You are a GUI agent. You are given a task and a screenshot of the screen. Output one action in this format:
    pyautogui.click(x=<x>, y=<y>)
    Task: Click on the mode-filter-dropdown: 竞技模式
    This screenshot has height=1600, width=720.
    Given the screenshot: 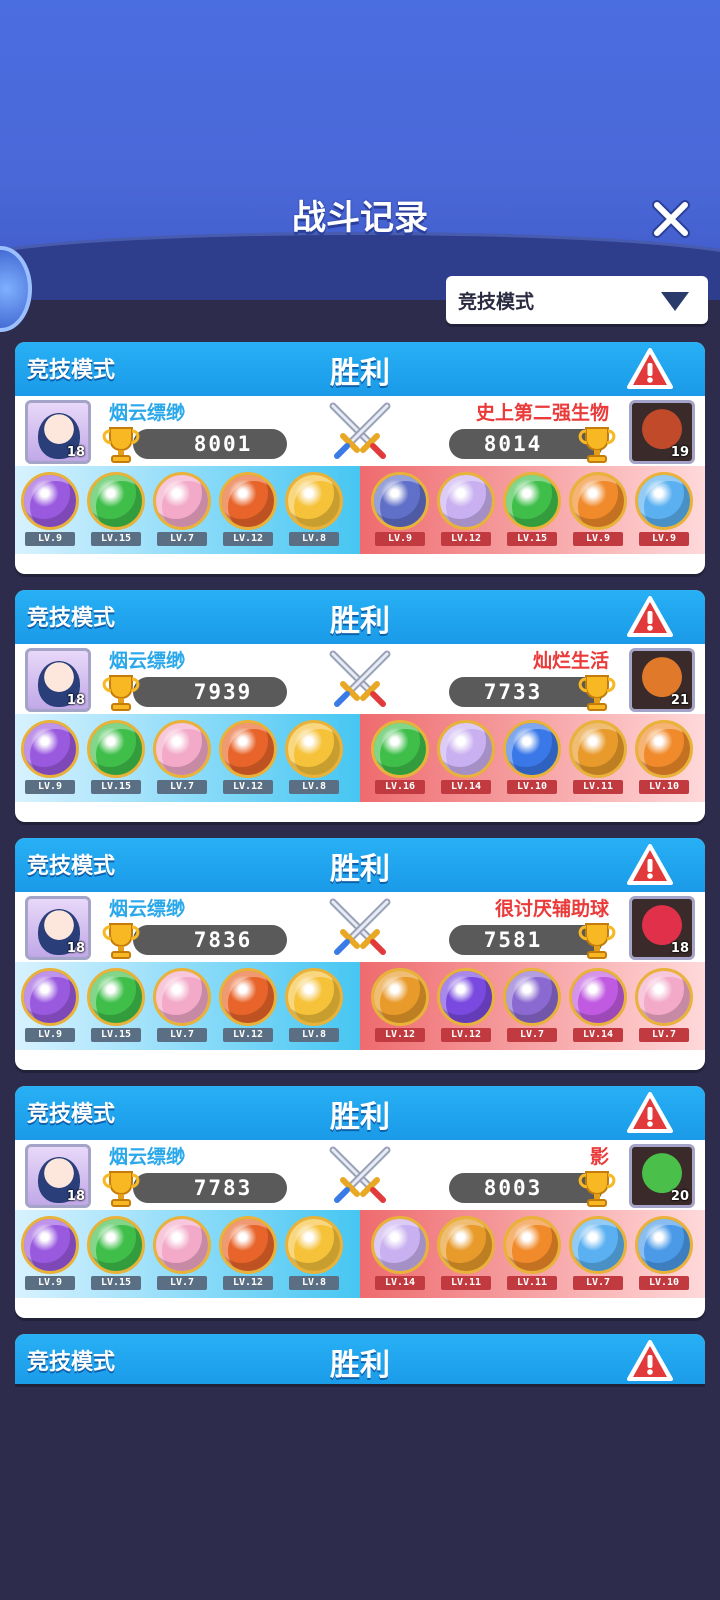 What is the action you would take?
    pyautogui.click(x=577, y=300)
    